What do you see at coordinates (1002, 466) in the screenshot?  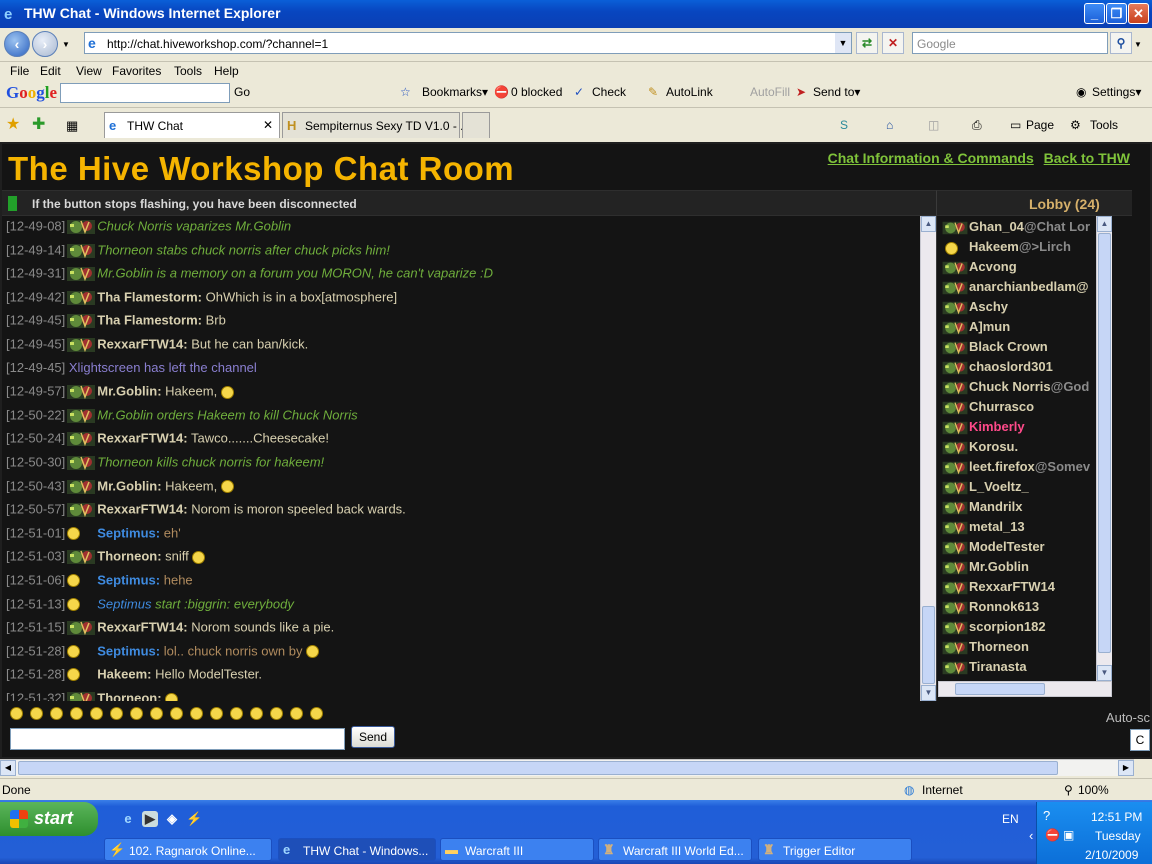 I see `lobby-user-name: leet.firefox` at bounding box center [1002, 466].